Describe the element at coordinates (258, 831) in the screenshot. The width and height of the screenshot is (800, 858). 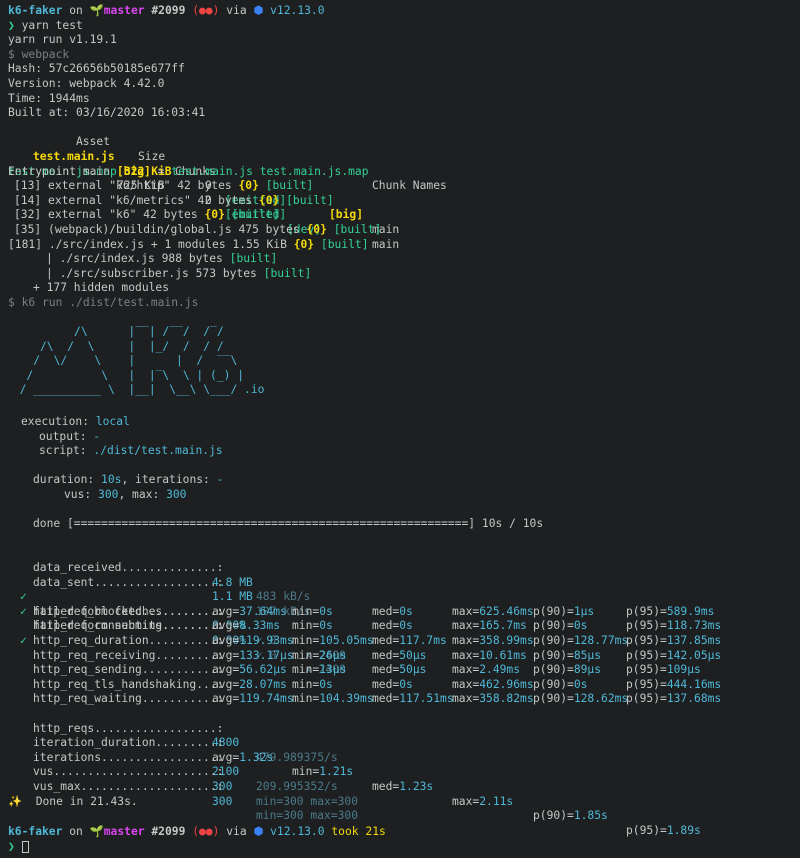
I see `node-icon: ⬢` at that location.